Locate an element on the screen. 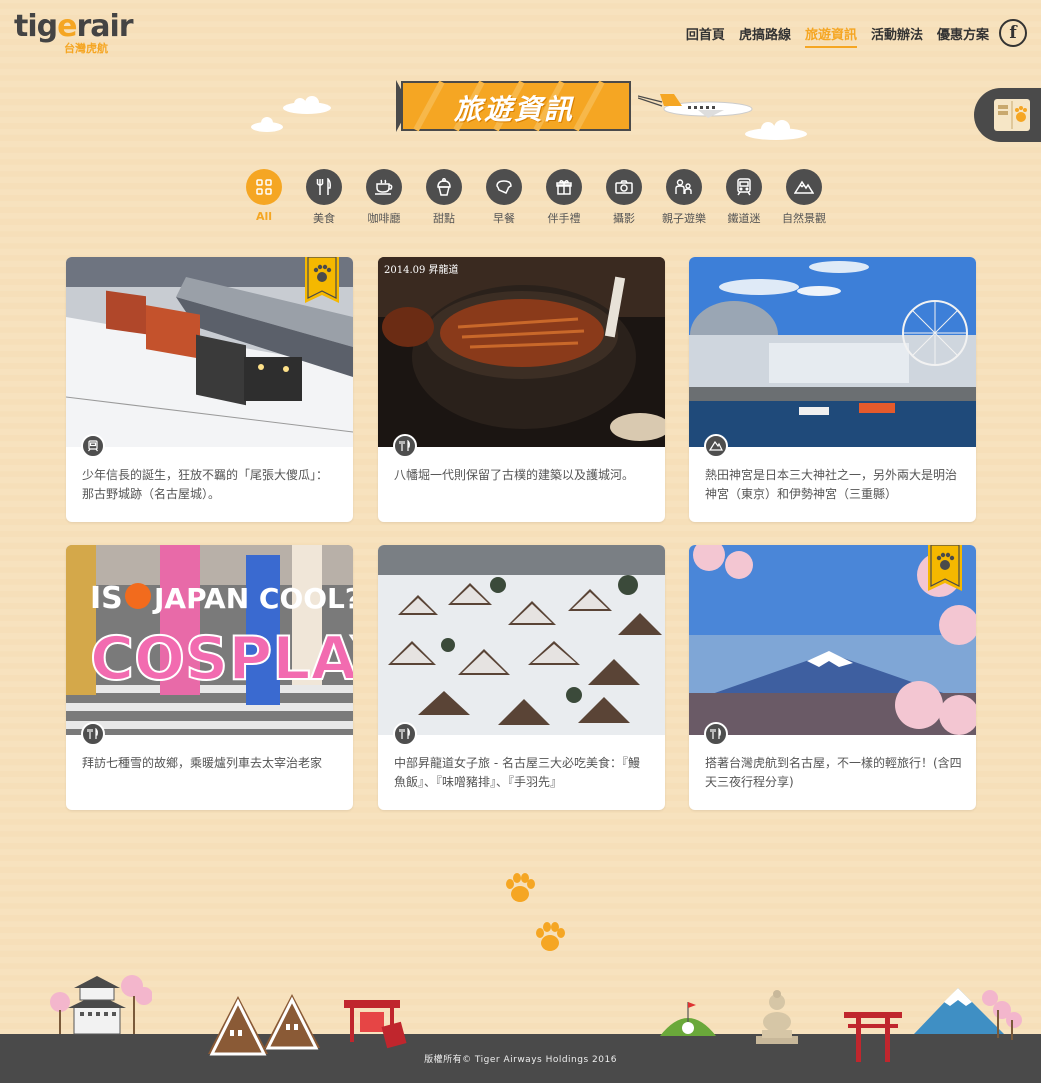  category-label: 攝影 is located at coordinates (624, 218).